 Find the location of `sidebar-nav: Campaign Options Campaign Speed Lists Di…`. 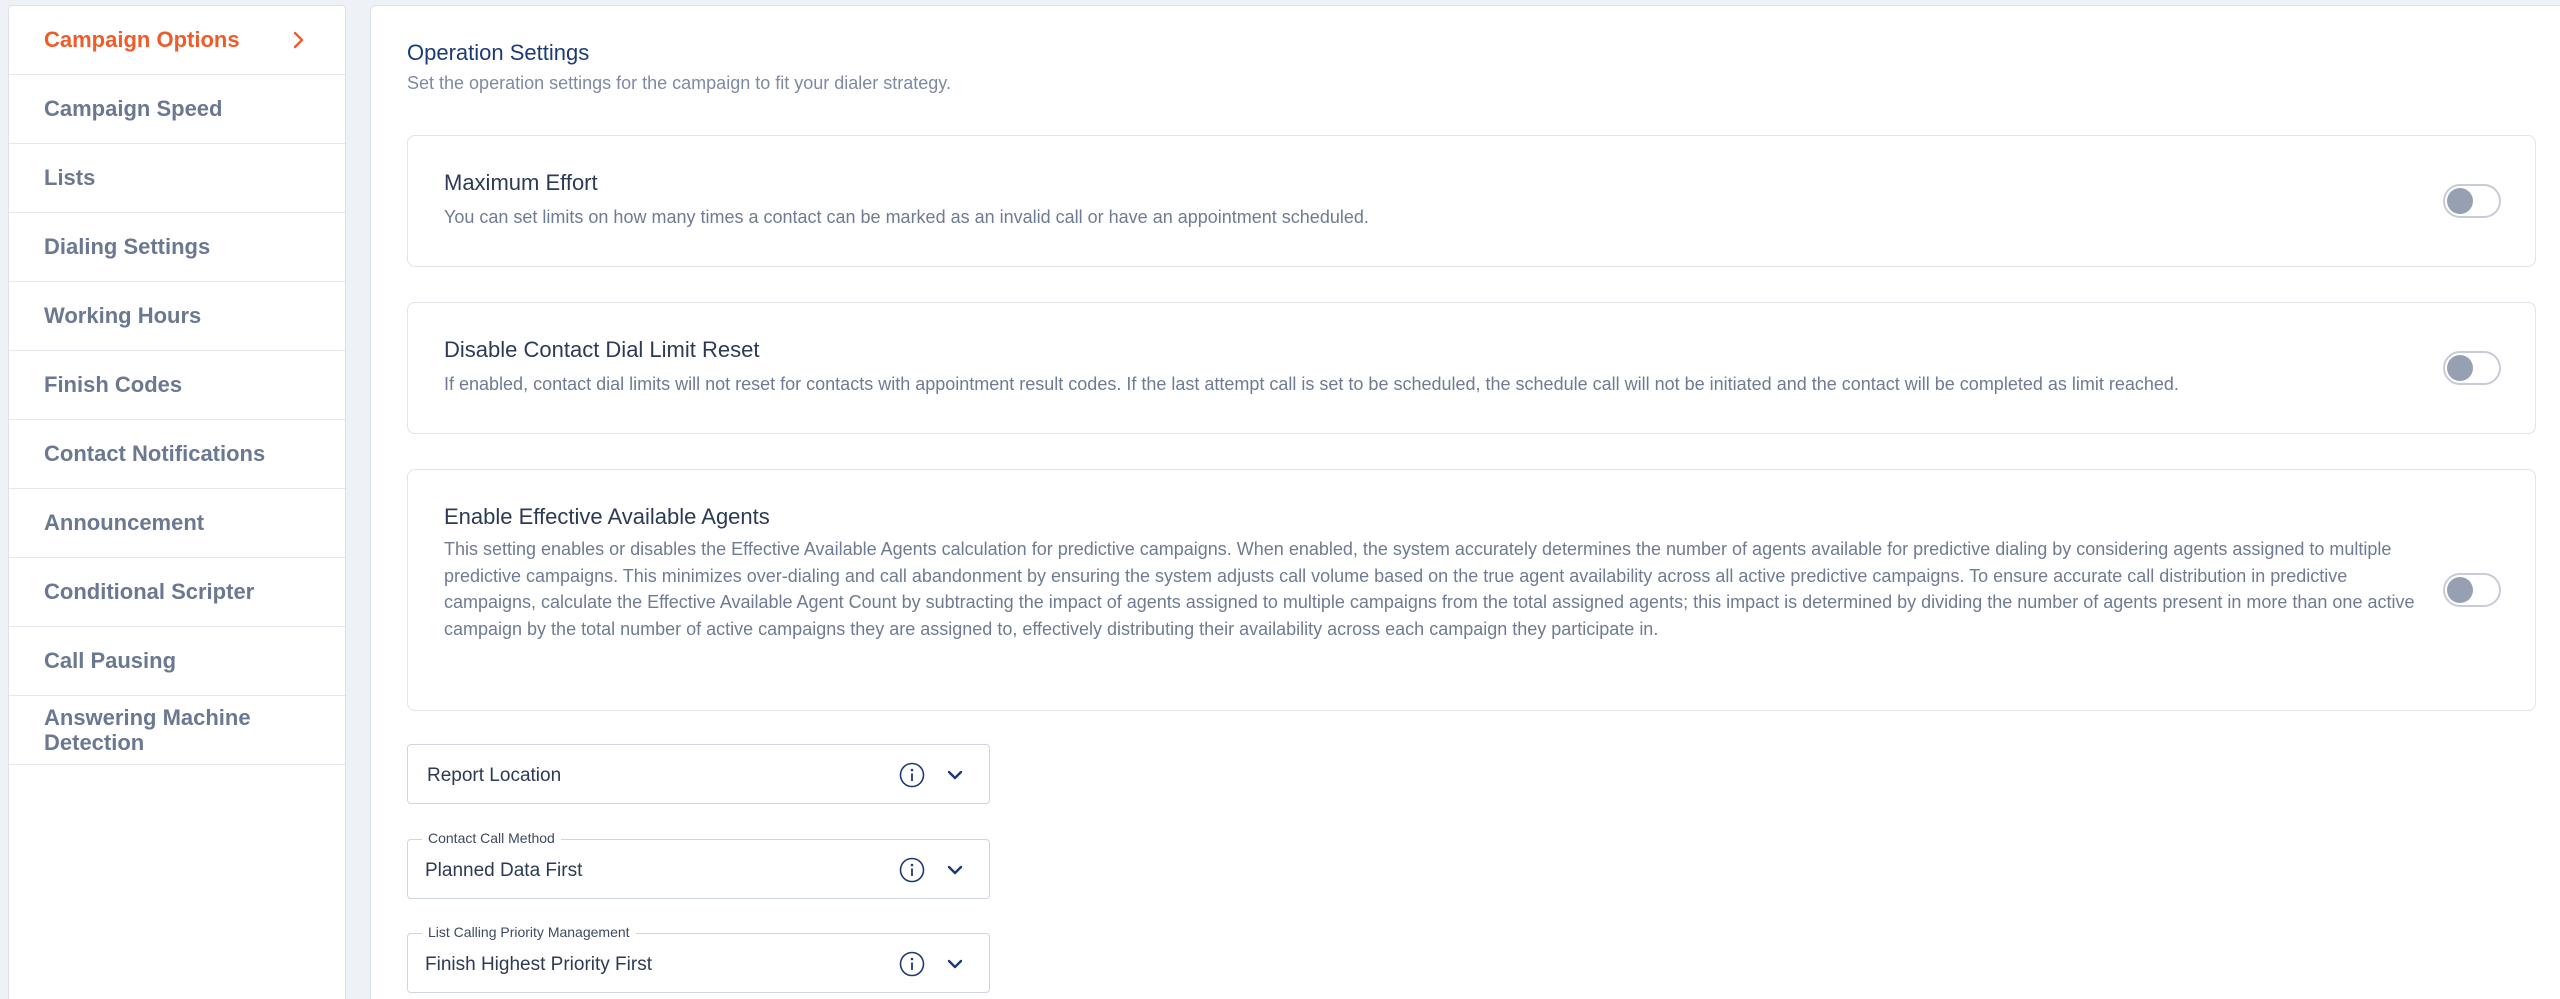

sidebar-nav: Campaign Options Campaign Speed Lists Di… is located at coordinates (177, 502).